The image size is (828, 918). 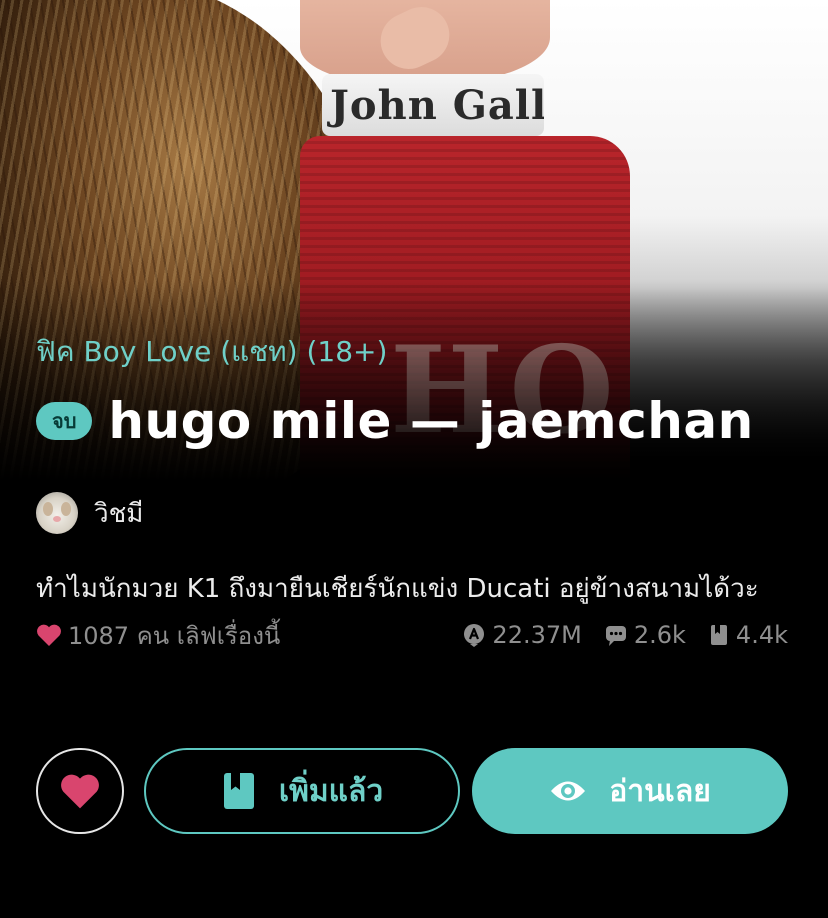 I want to click on bookmarks-stat: 4.4k, so click(x=748, y=635).